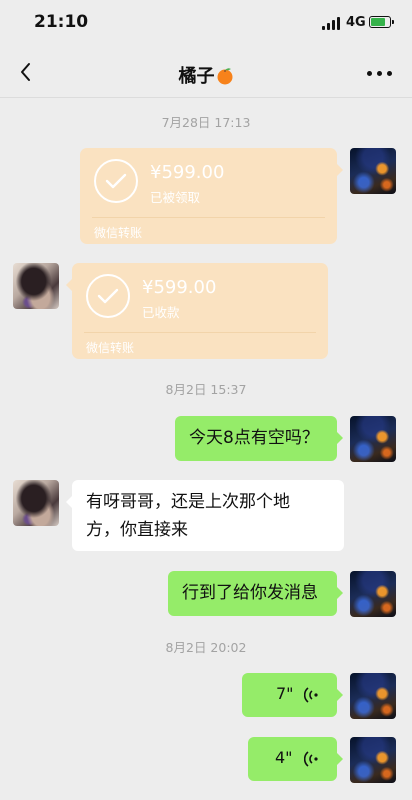 This screenshot has width=412, height=800. Describe the element at coordinates (205, 515) in the screenshot. I see `message-bubble-received: 有呀哥哥，还是上次那个地 方，你直接来` at that location.